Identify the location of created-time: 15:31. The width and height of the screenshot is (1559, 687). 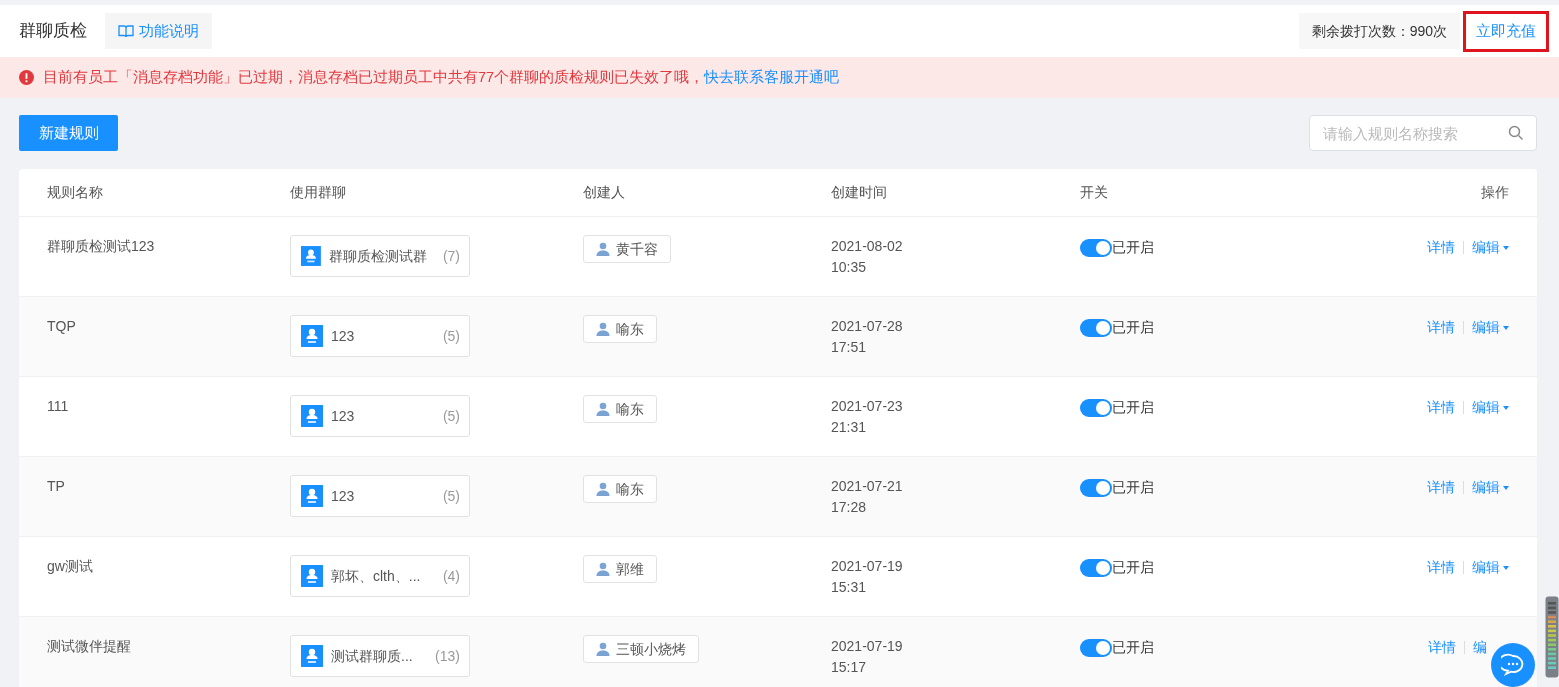
(849, 587).